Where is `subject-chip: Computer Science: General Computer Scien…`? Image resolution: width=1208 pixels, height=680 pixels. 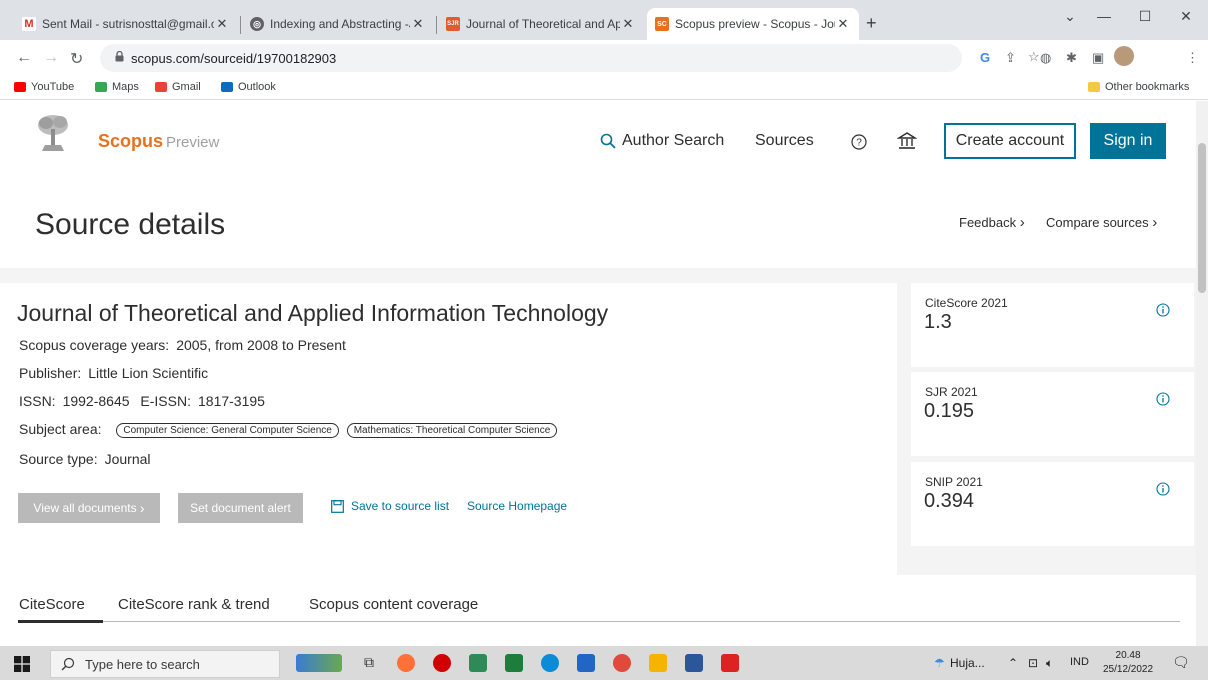
subject-chip: Computer Science: General Computer Scien… is located at coordinates (227, 430).